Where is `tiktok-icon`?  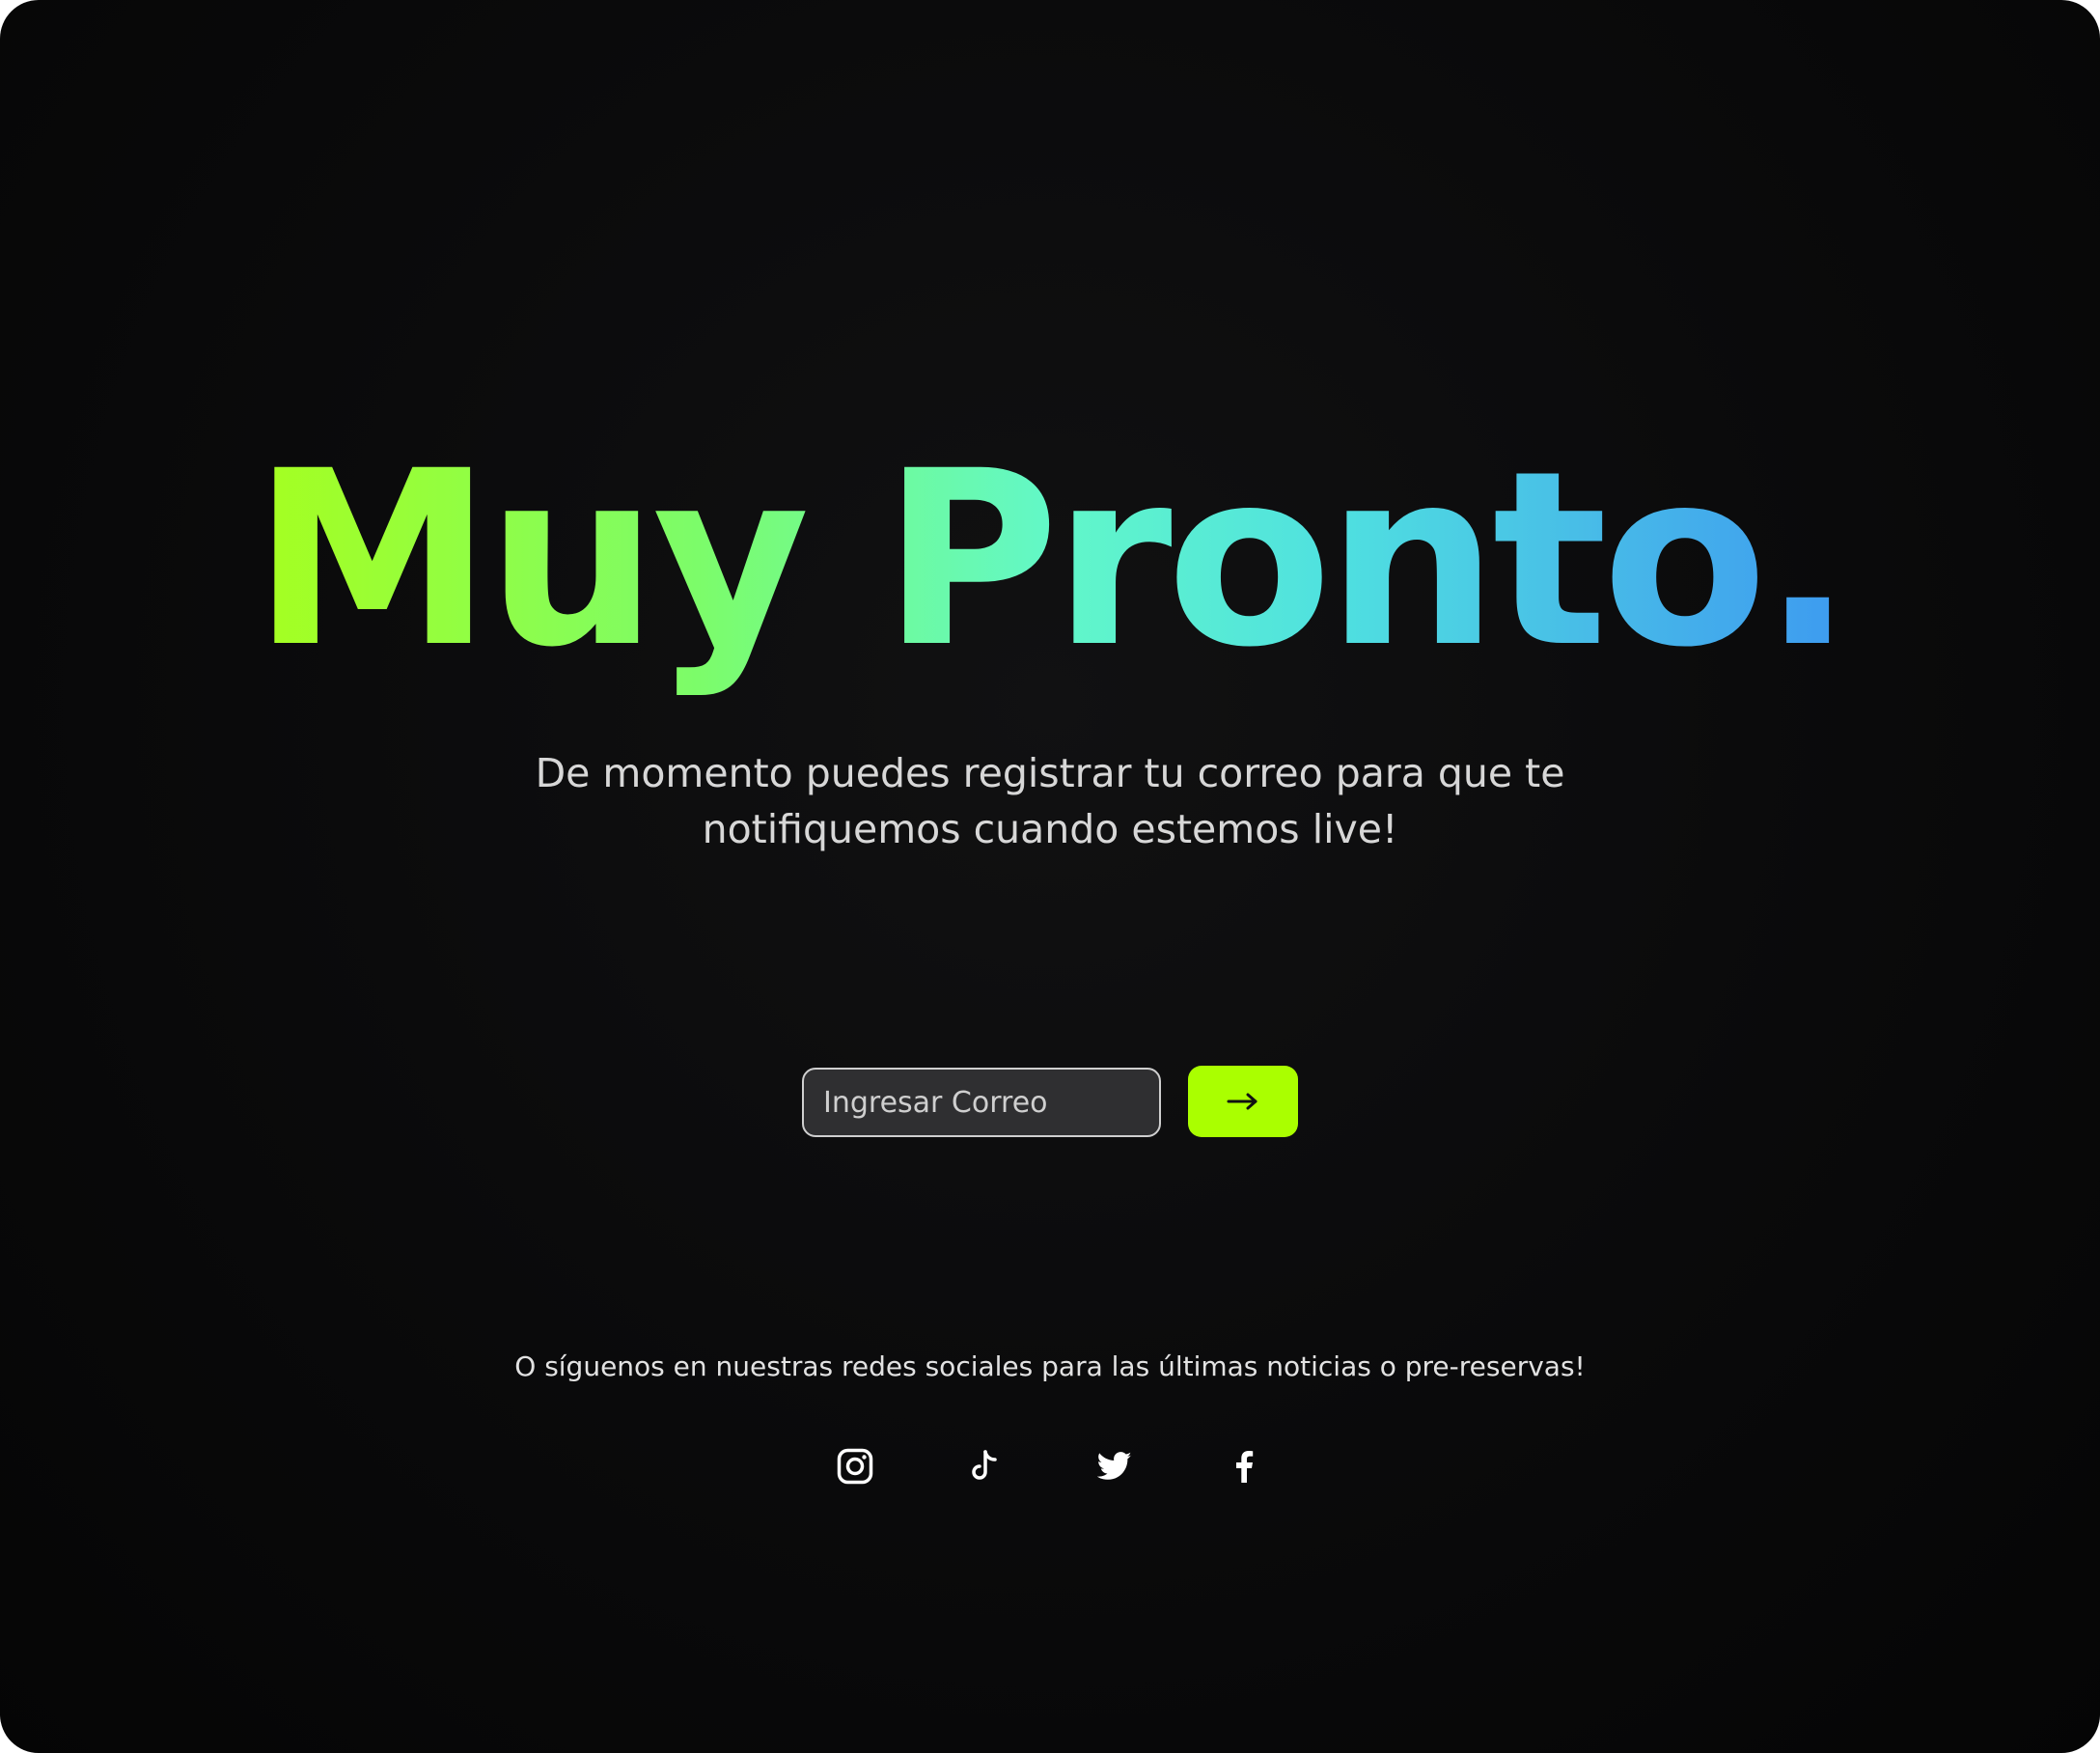
tiktok-icon is located at coordinates (984, 1466).